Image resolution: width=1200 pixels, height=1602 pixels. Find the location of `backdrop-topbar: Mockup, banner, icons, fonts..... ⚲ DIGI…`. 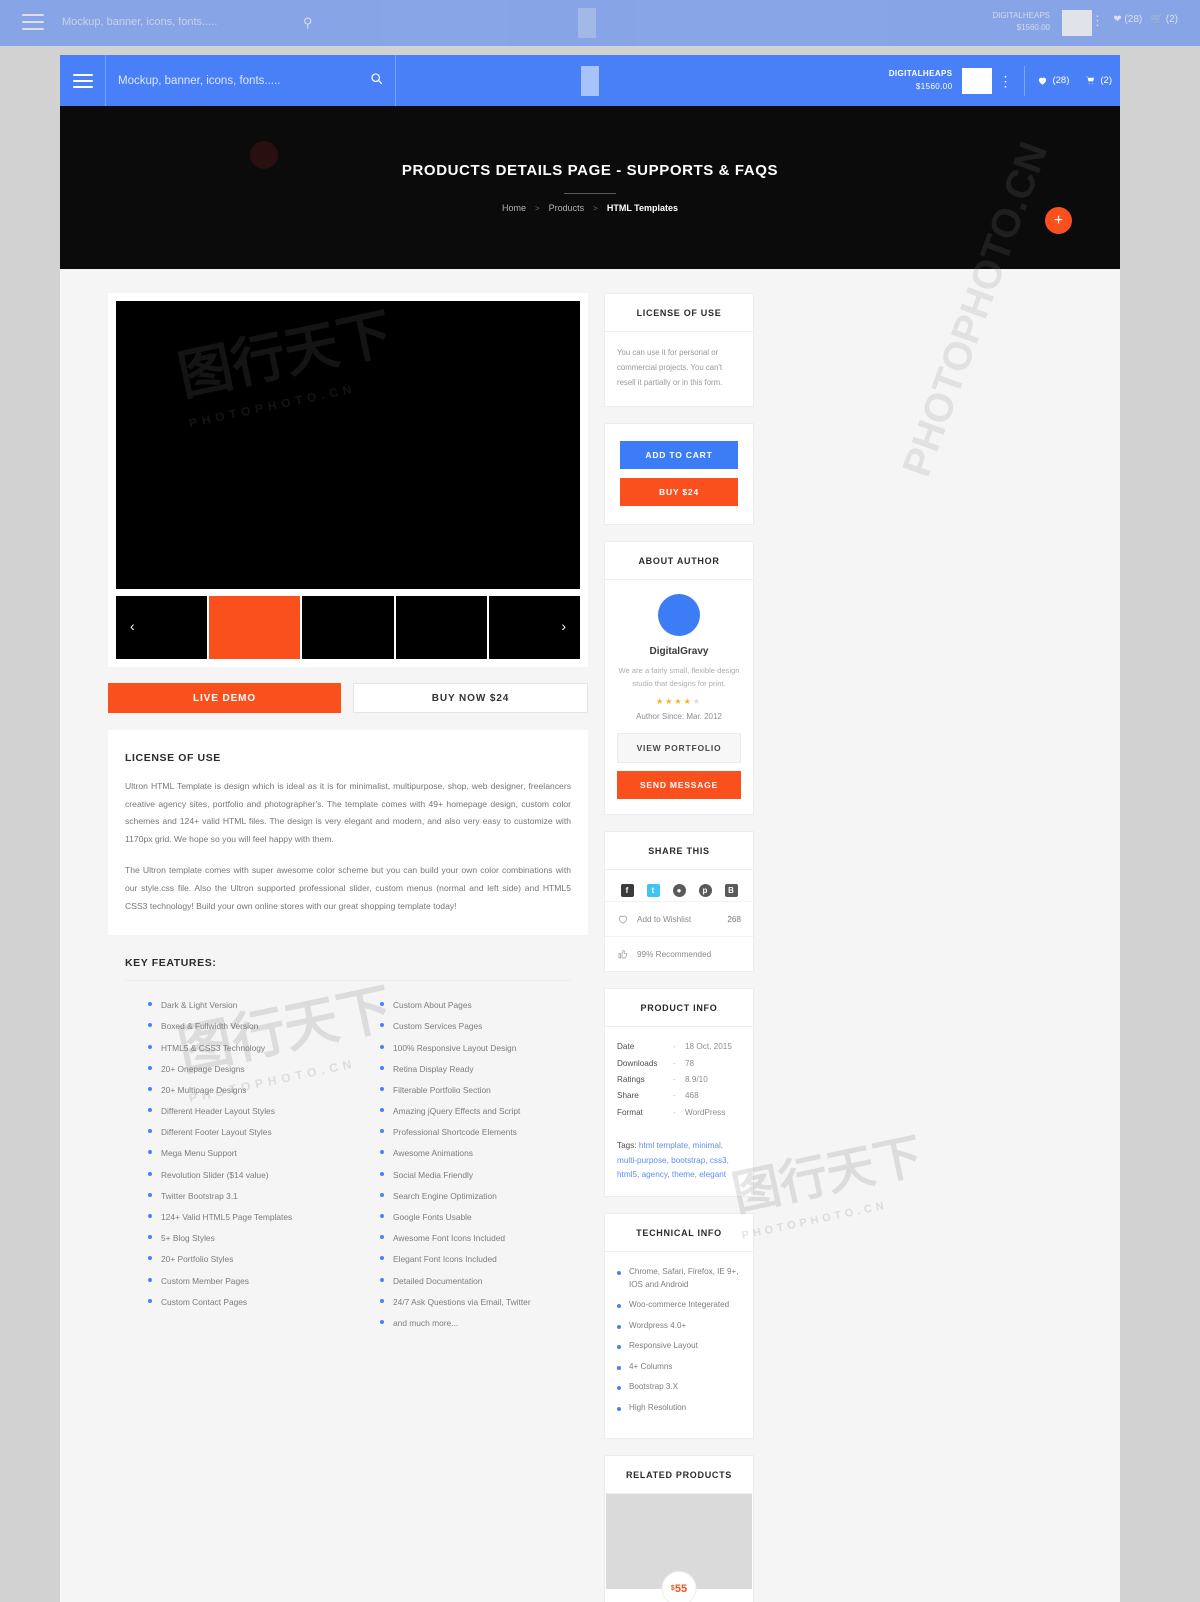

backdrop-topbar: Mockup, banner, icons, fonts..... ⚲ DIGI… is located at coordinates (600, 23).